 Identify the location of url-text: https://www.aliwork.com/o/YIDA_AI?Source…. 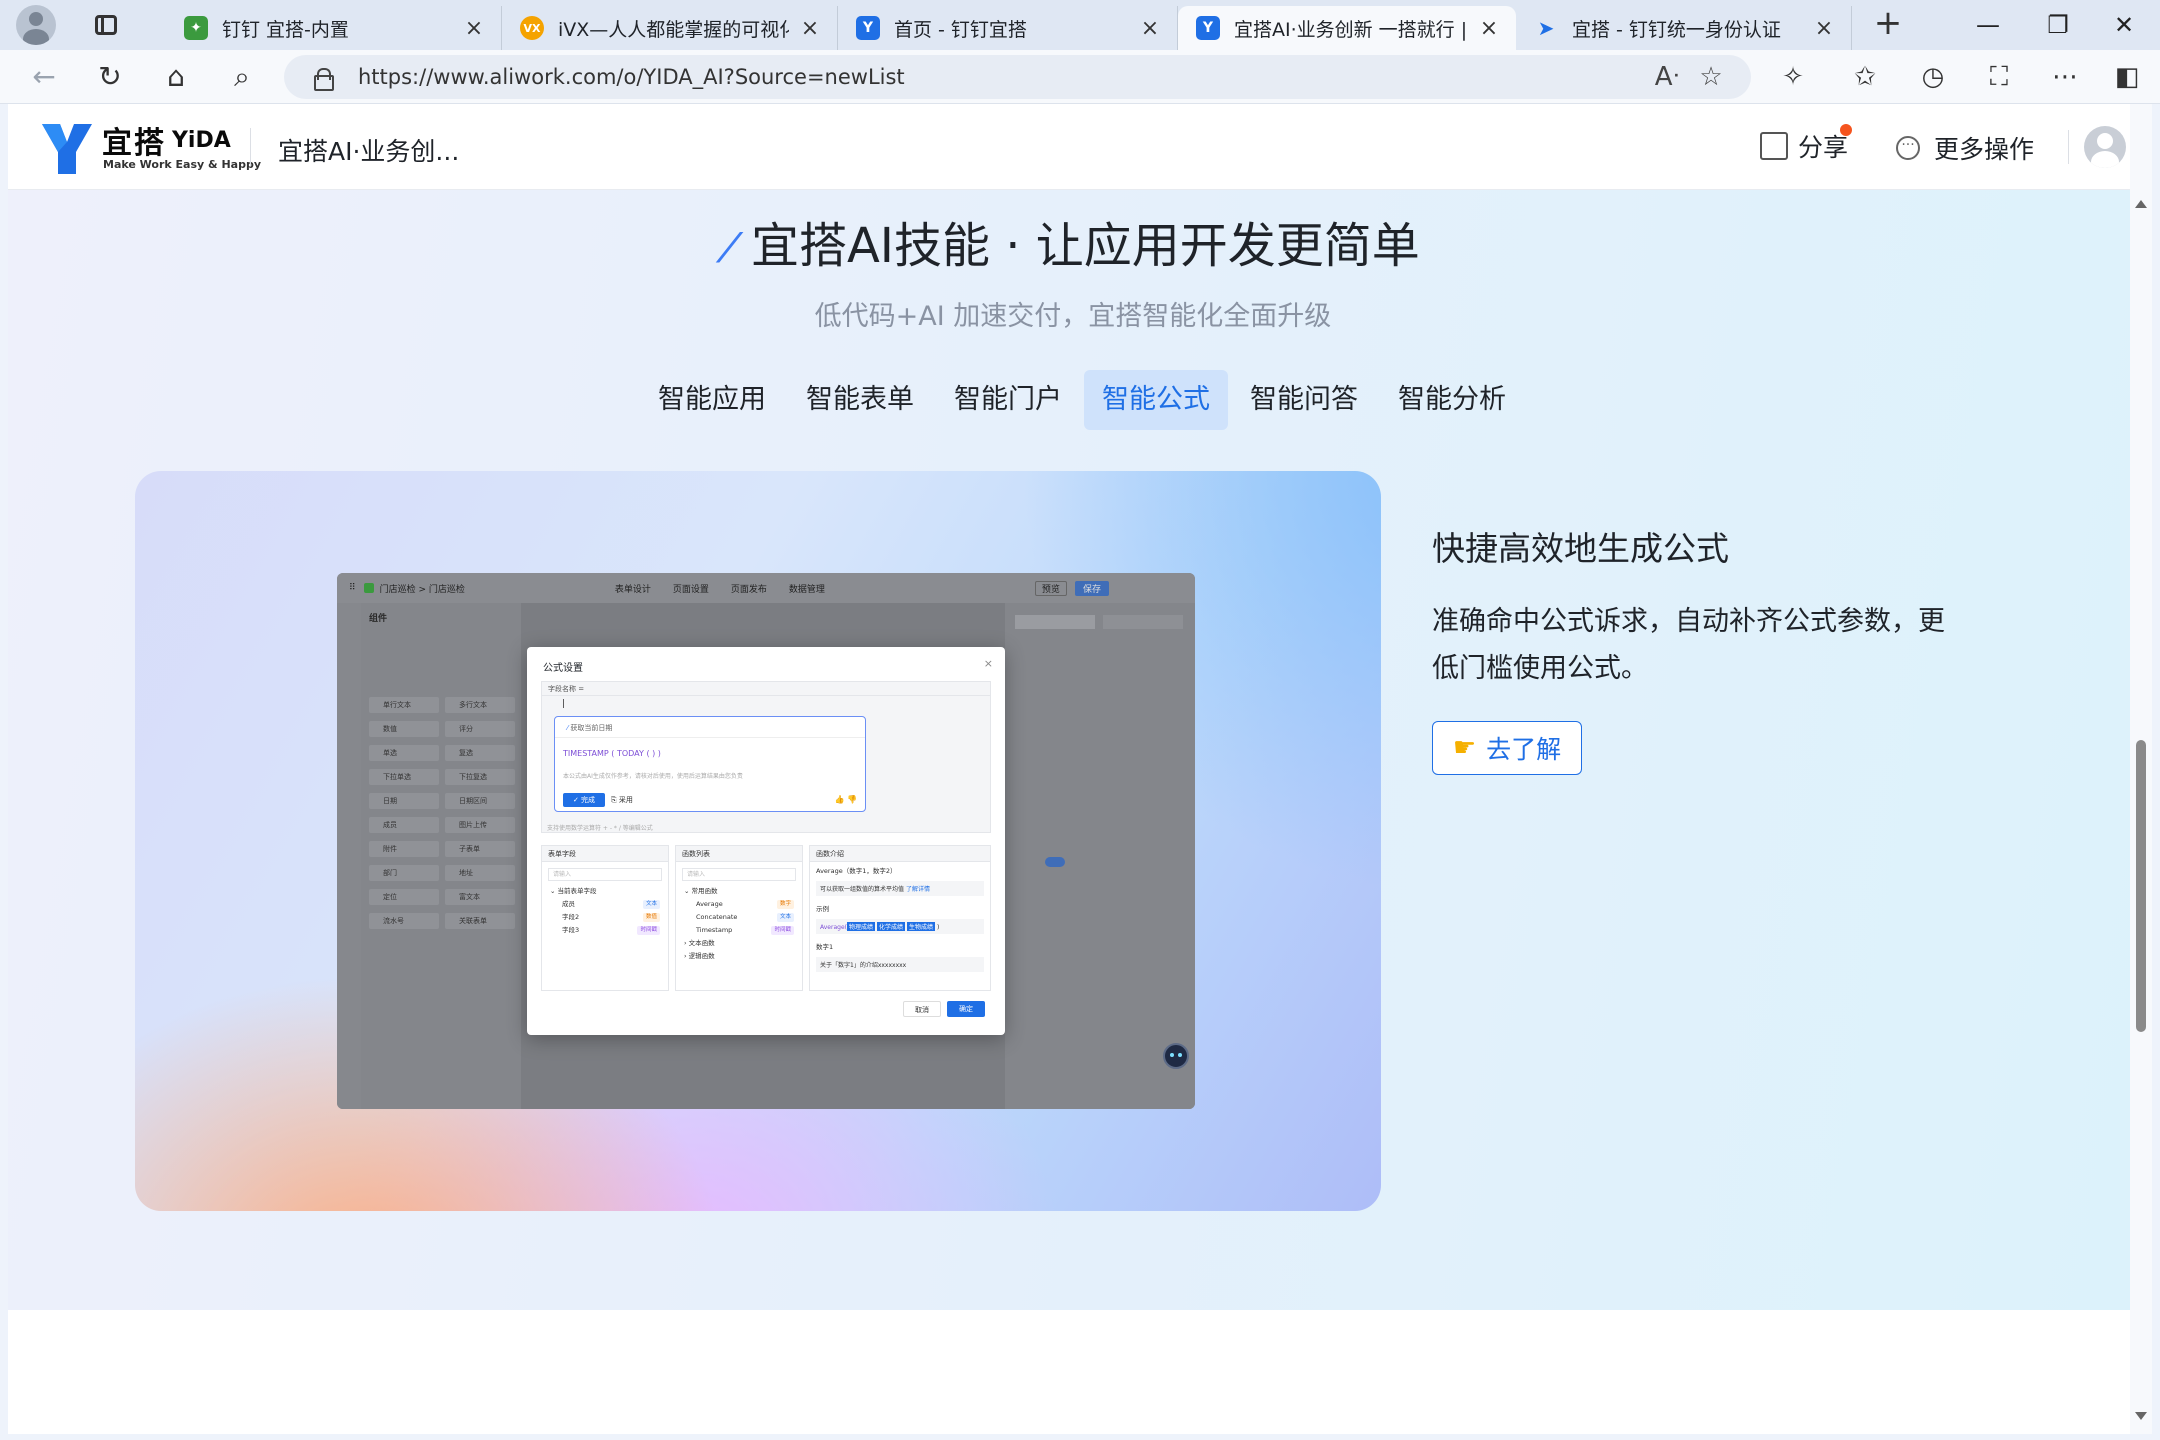
(1001, 77).